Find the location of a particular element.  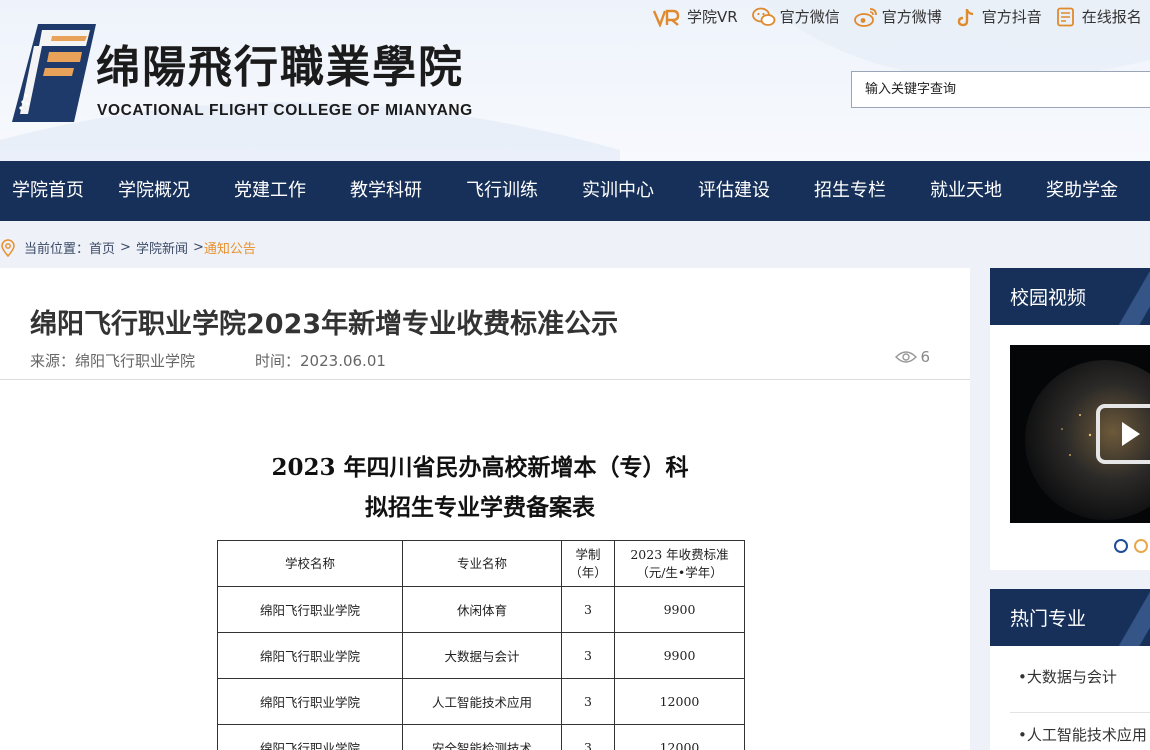

popular-majors-title: 热门专业 is located at coordinates (1048, 619).